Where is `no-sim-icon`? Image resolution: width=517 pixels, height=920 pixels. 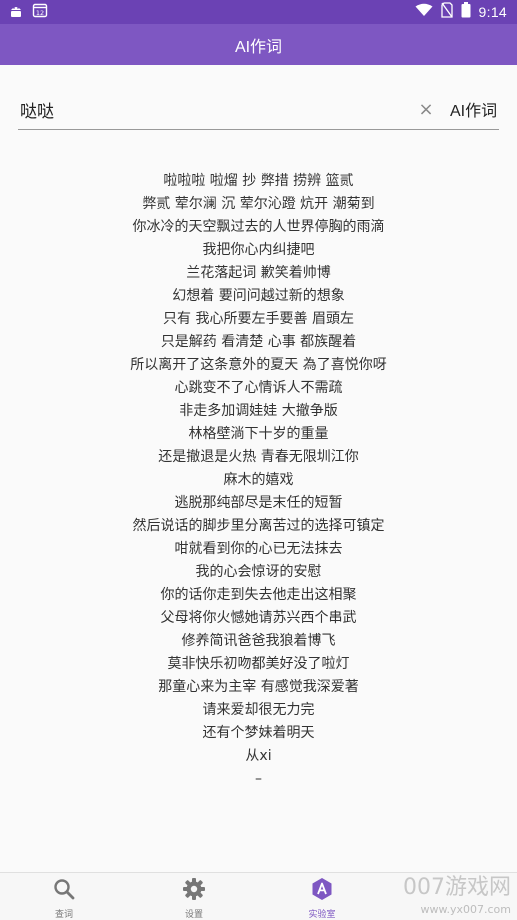 no-sim-icon is located at coordinates (446, 12).